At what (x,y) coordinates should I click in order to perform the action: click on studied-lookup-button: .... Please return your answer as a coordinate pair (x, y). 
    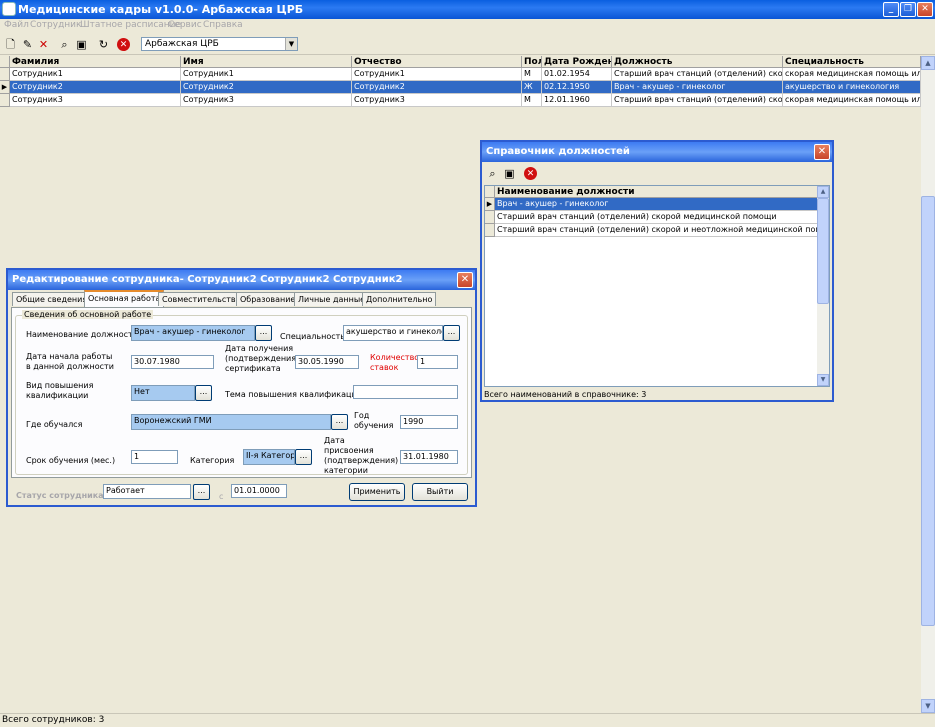
    Looking at the image, I should click on (339, 422).